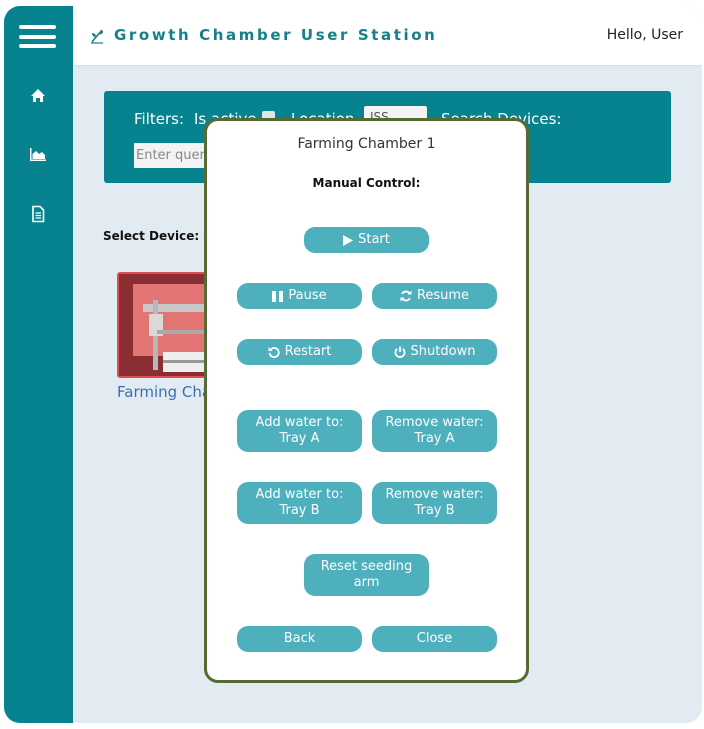  I want to click on leaf-icon, so click(97, 36).